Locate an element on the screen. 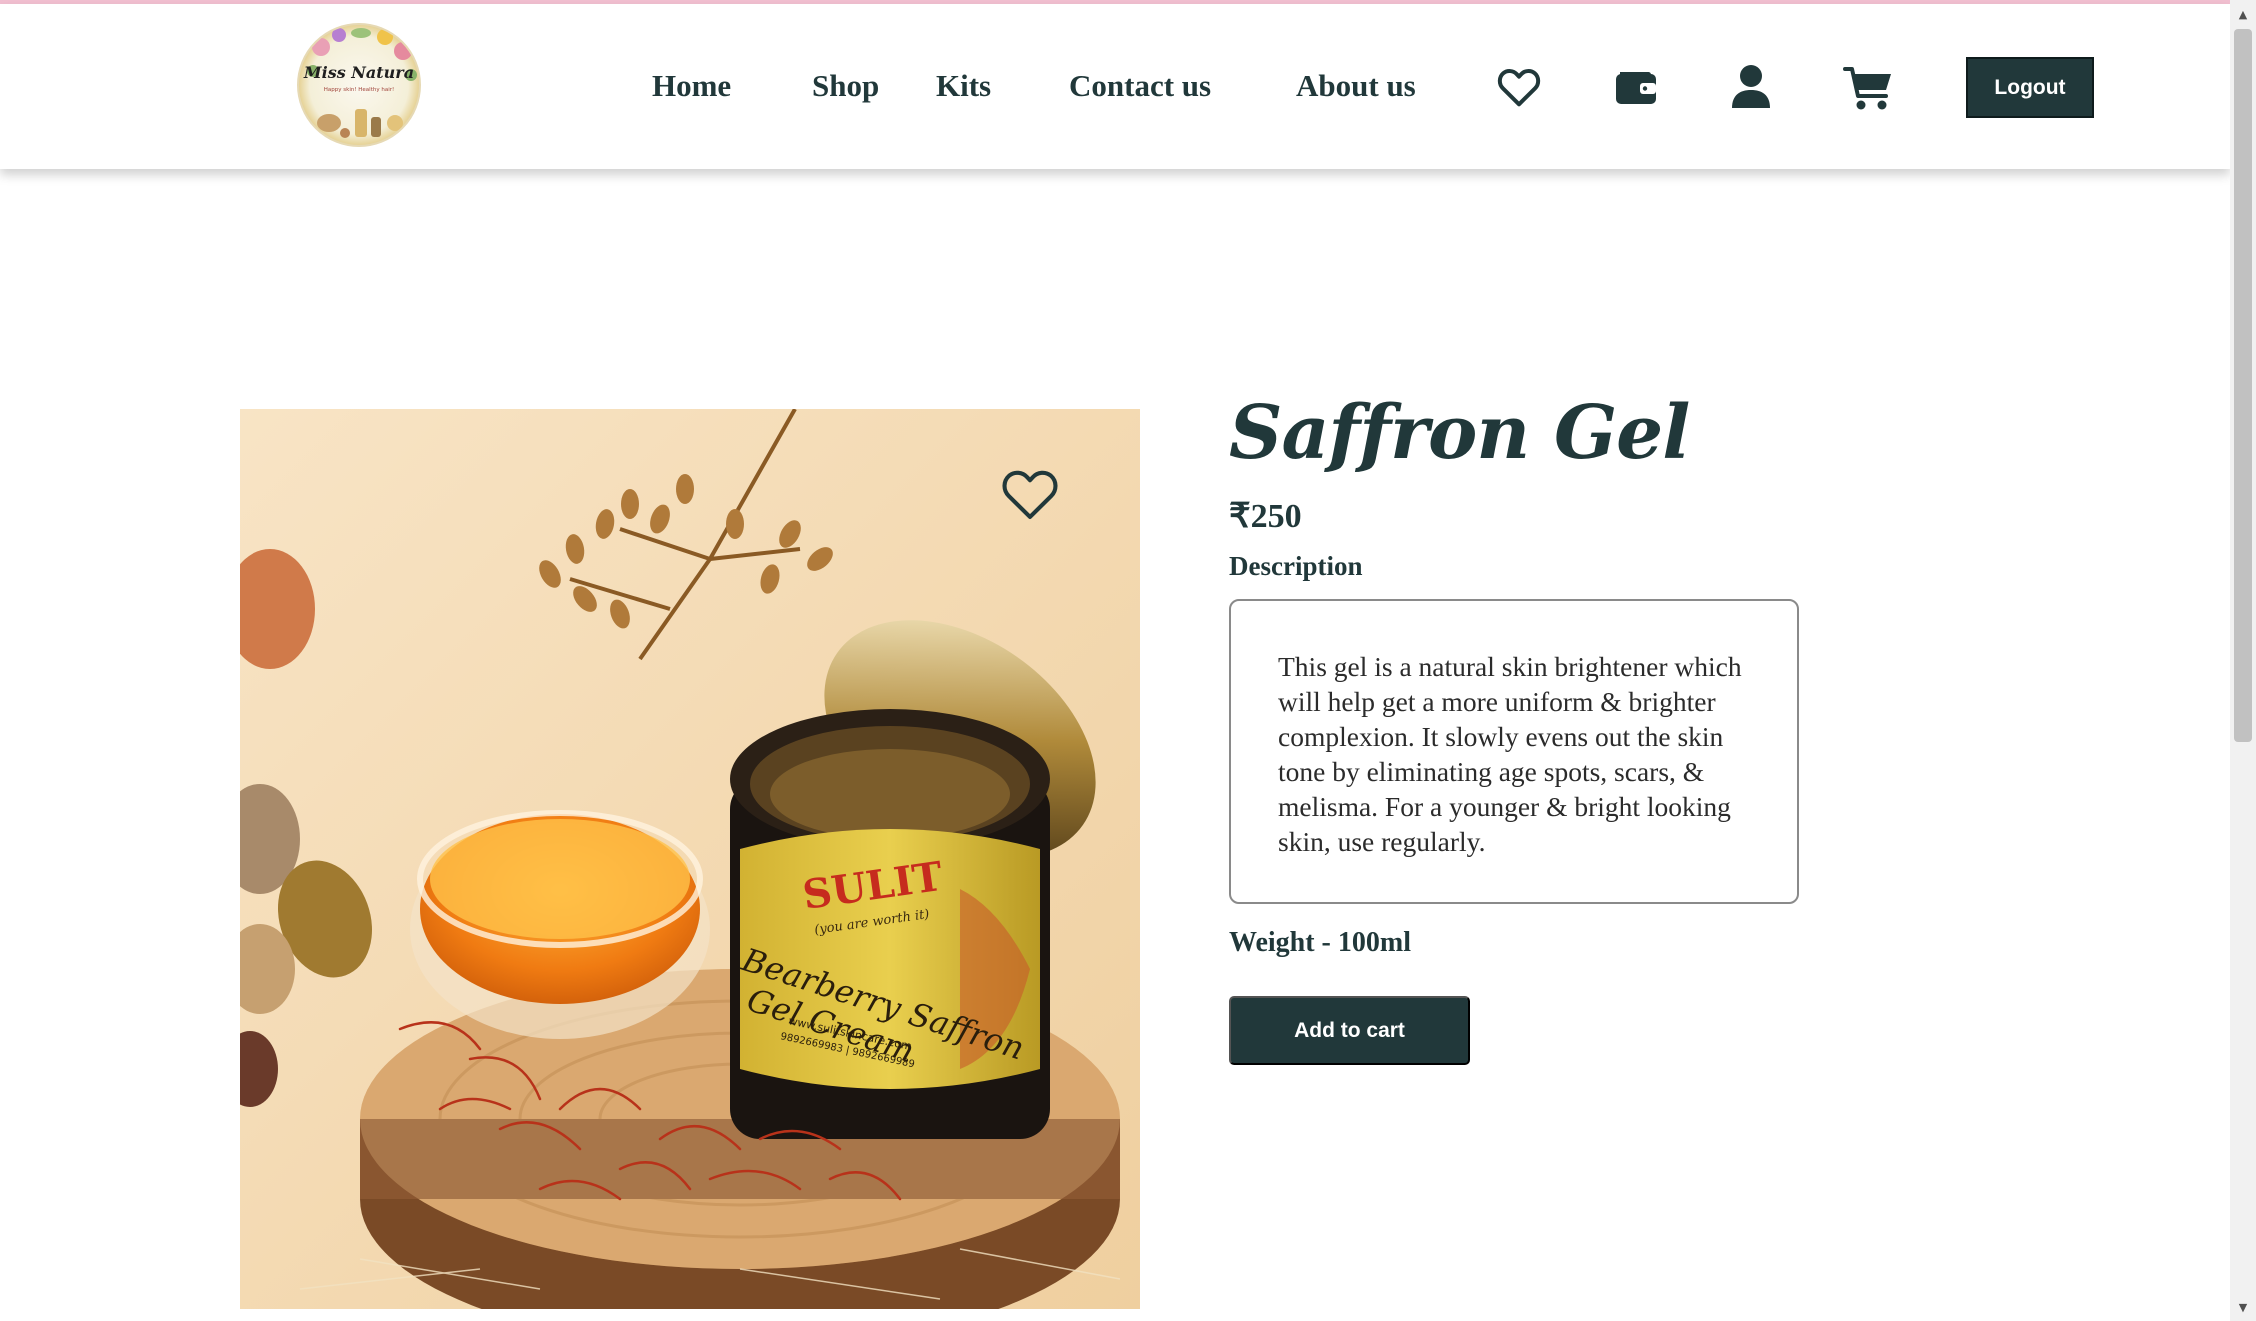 The width and height of the screenshot is (2256, 1321). description-label: Description is located at coordinates (1296, 566).